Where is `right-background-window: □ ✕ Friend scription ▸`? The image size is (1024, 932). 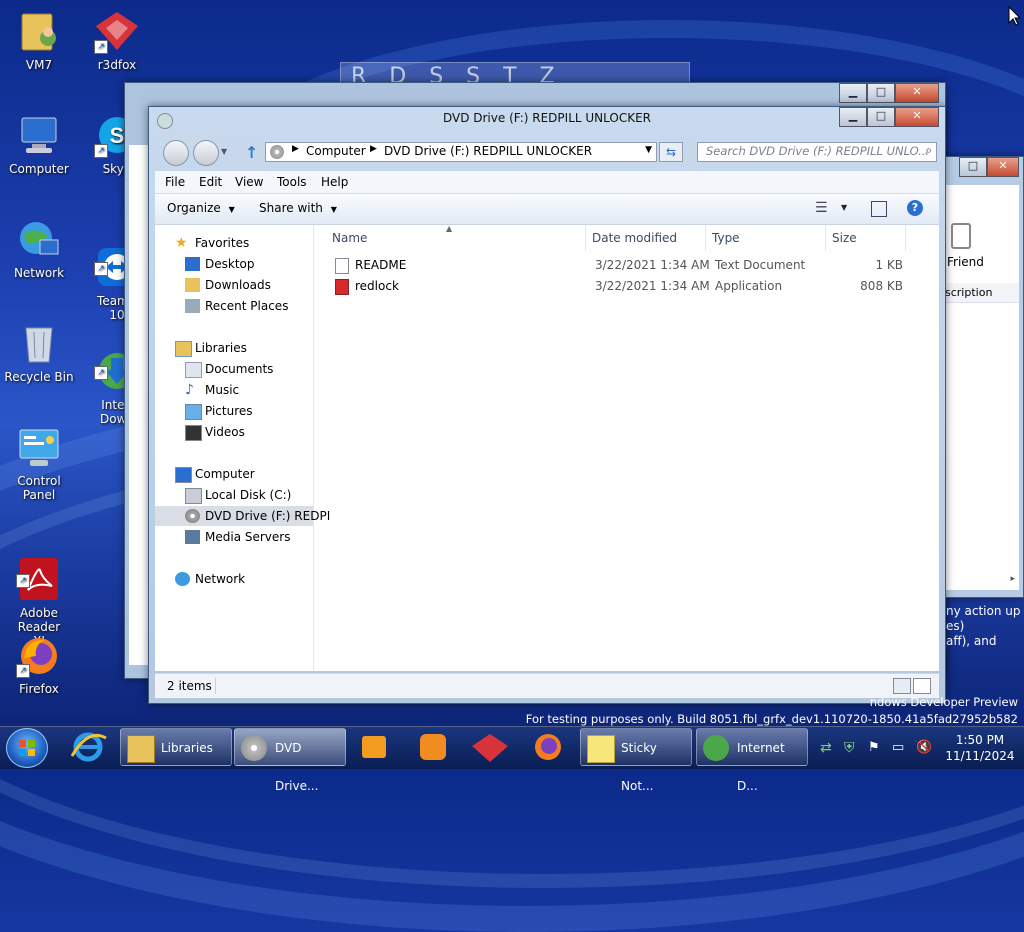
right-background-window: □ ✕ Friend scription ▸ is located at coordinates (980, 377).